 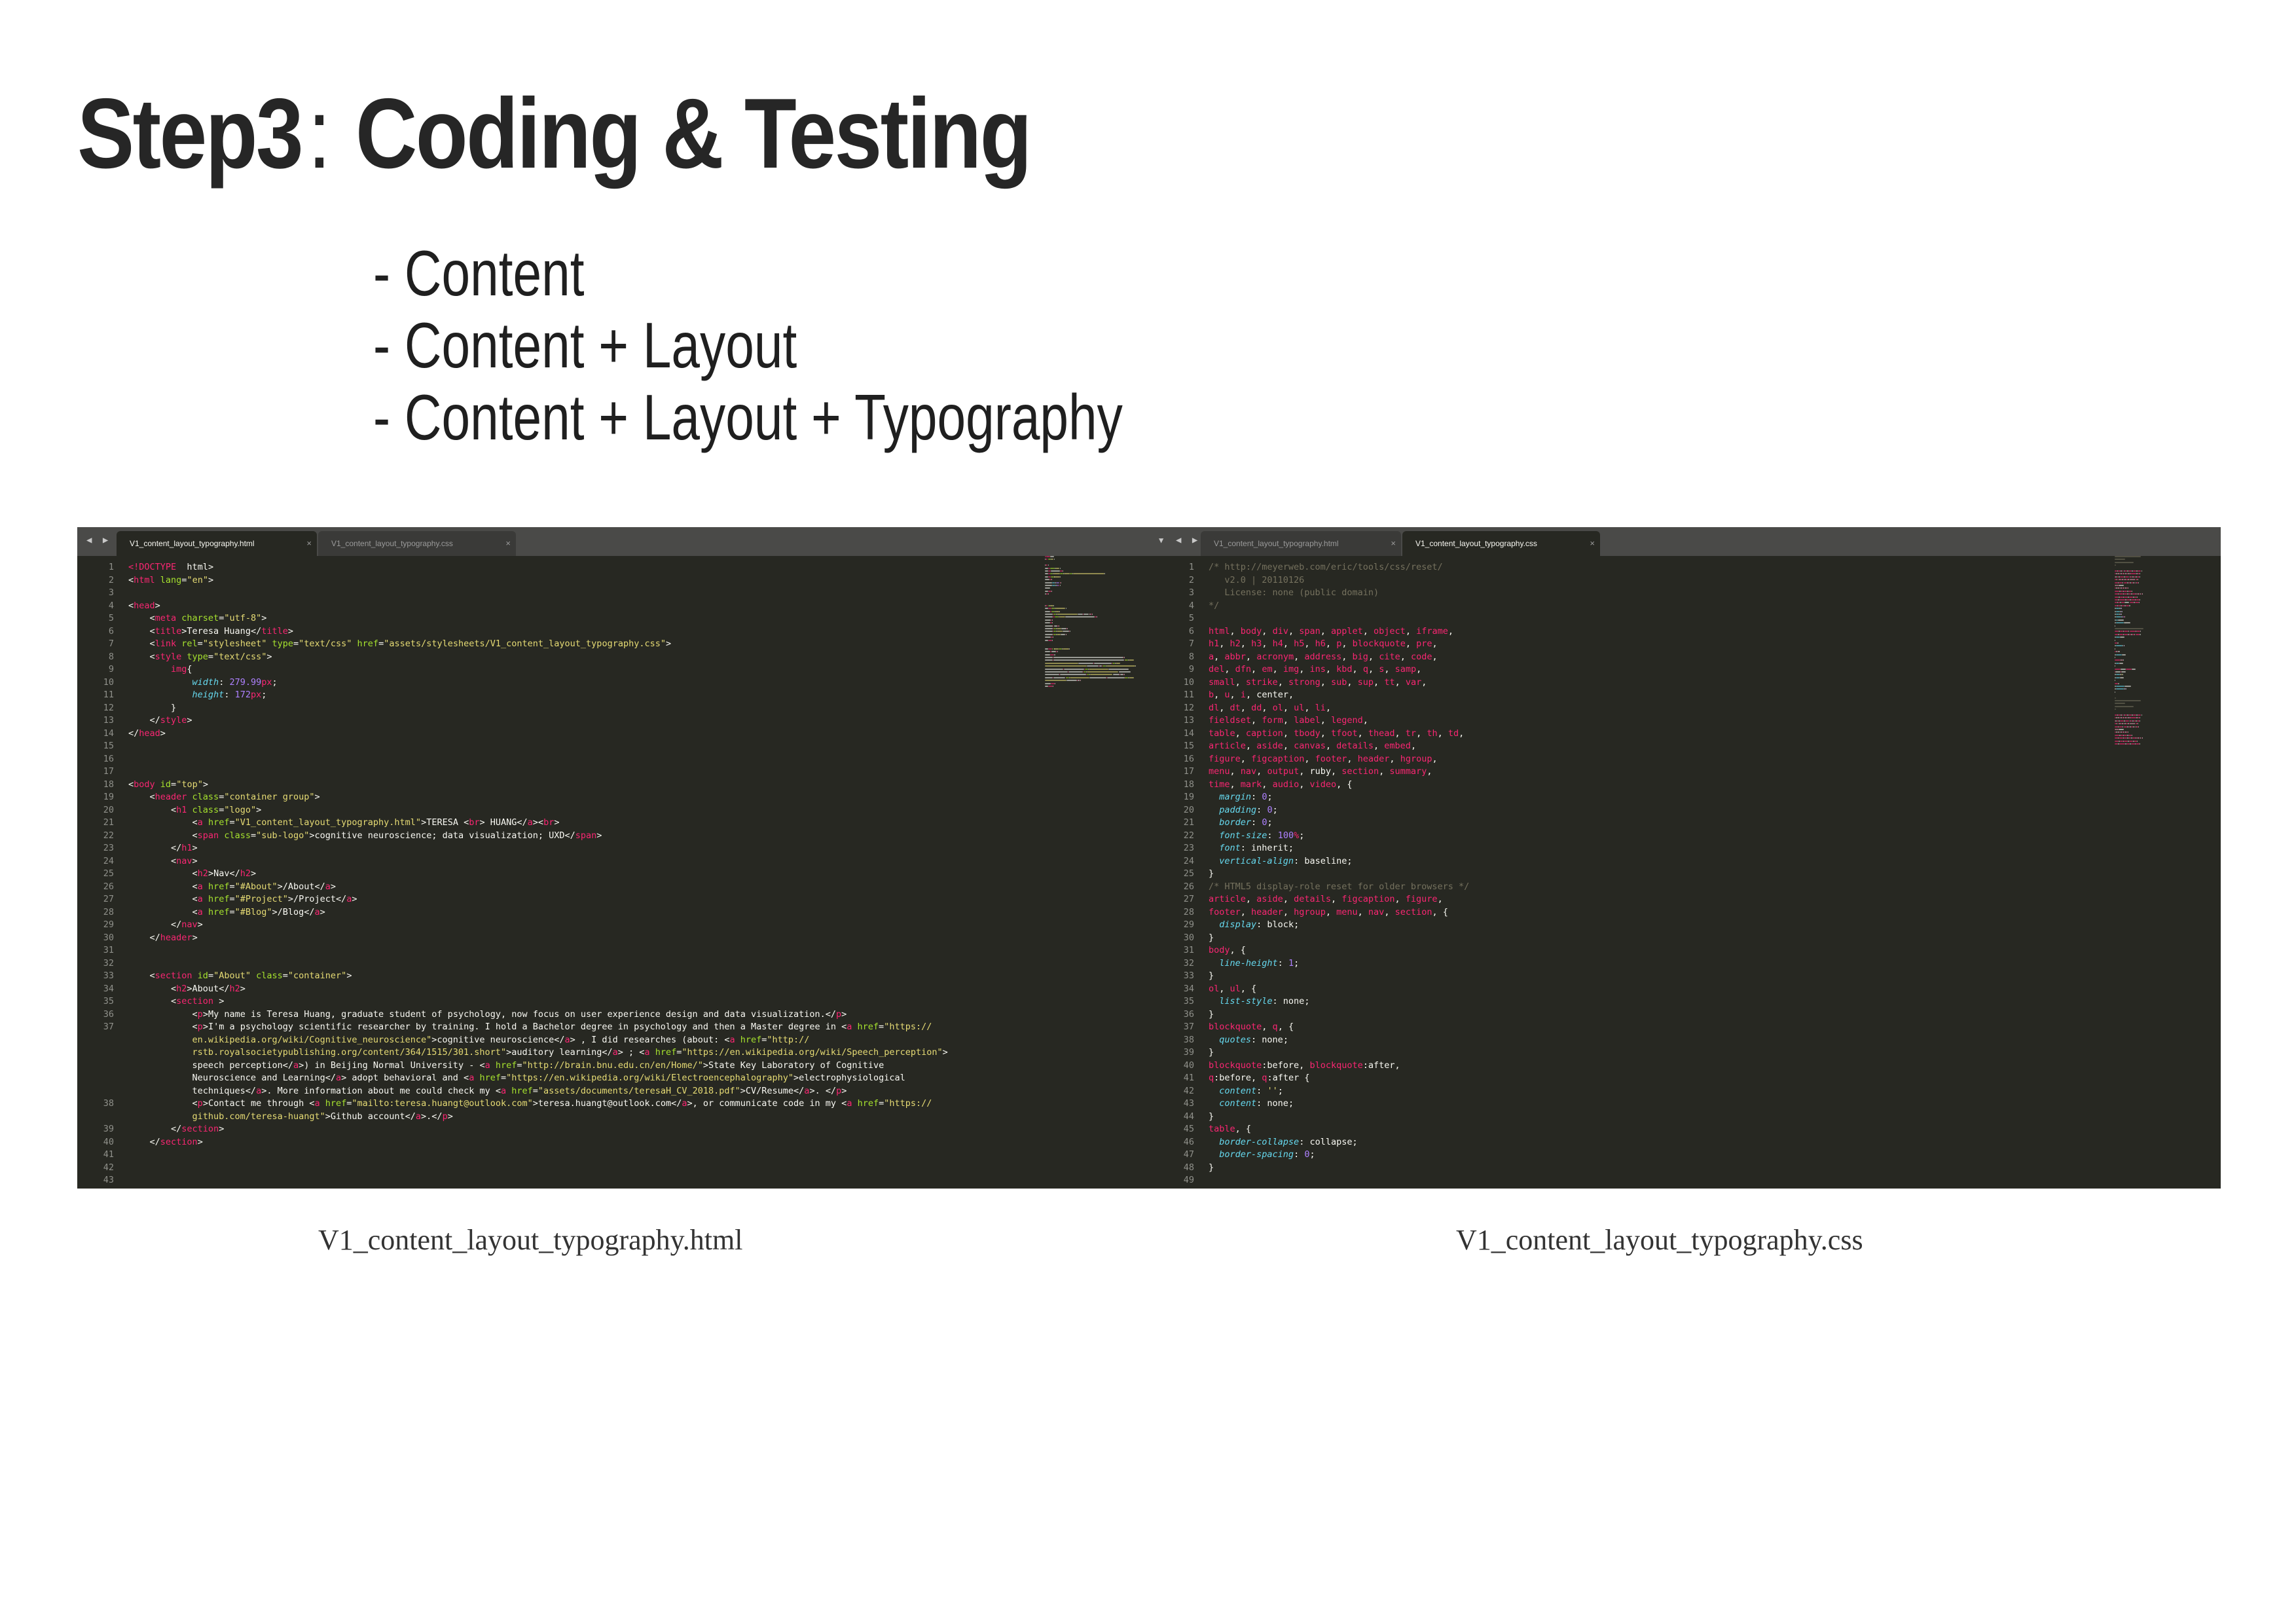 What do you see at coordinates (617, 785) in the screenshot?
I see `code-line: 18 <body id="top">` at bounding box center [617, 785].